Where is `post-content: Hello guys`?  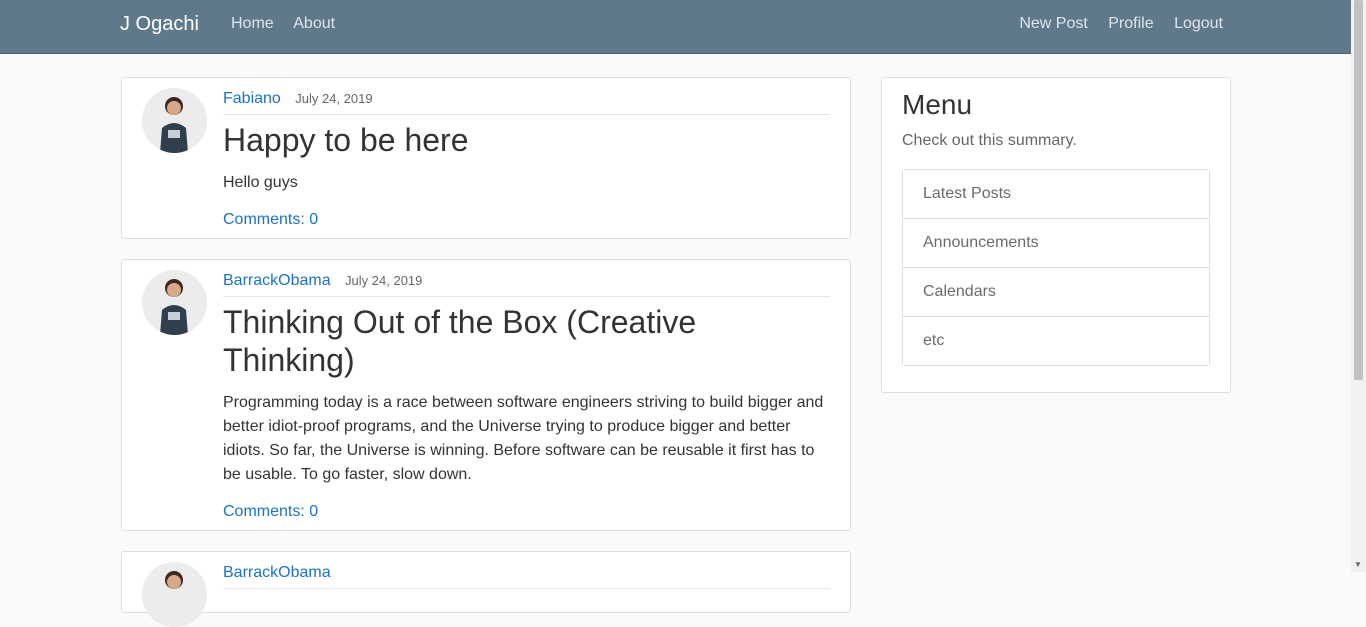 post-content: Hello guys is located at coordinates (260, 182).